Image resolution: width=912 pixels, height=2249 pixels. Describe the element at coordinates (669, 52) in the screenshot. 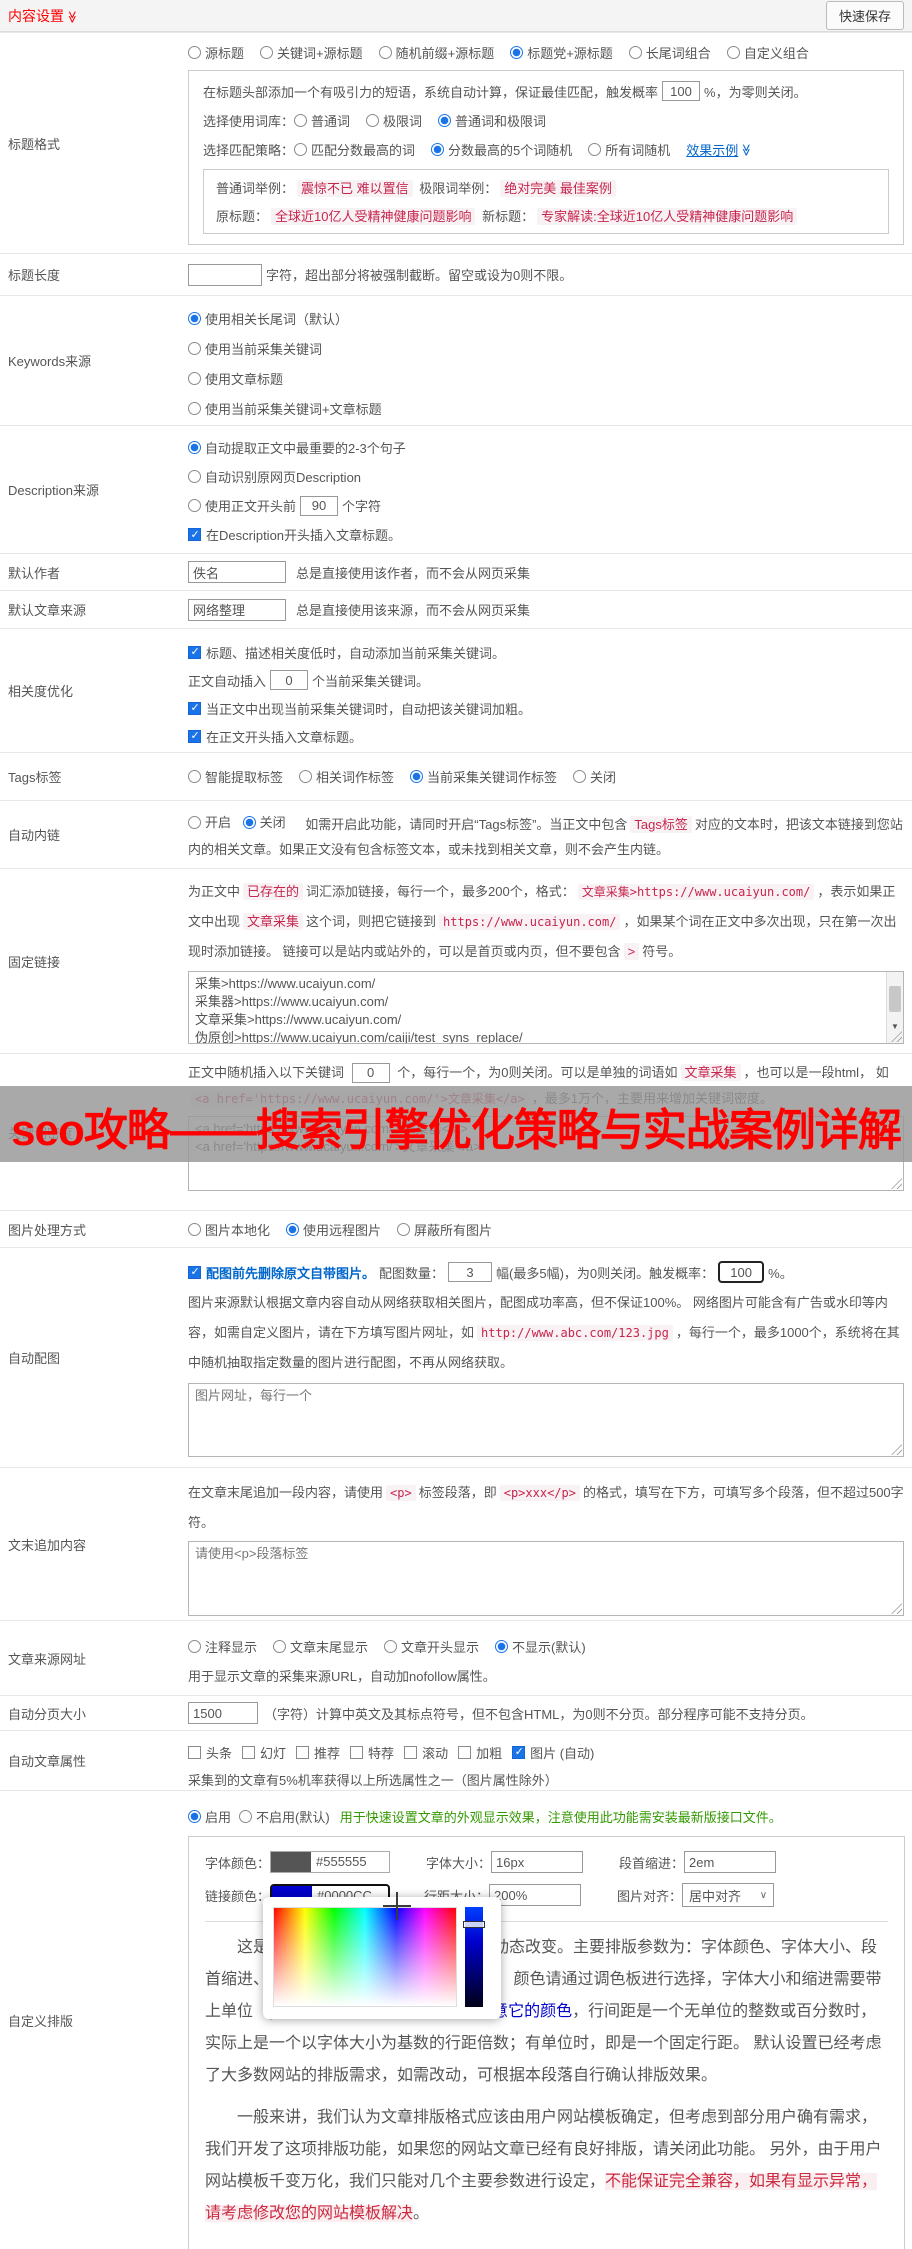

I see `radio-longtail-combo: 长尾词组合` at that location.